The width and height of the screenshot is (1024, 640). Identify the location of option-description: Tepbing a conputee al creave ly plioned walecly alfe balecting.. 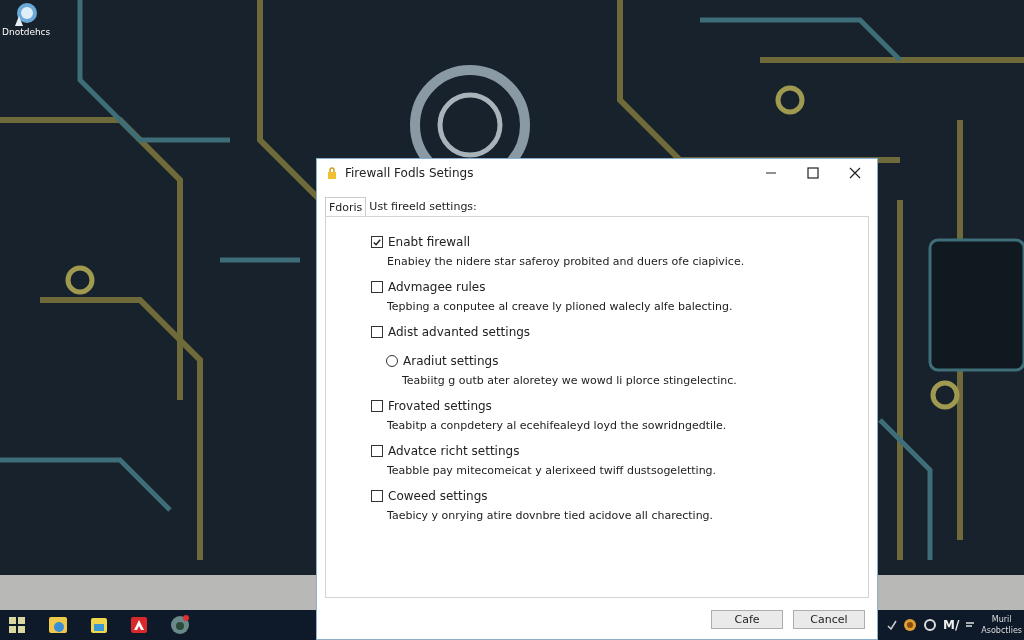
(560, 306).